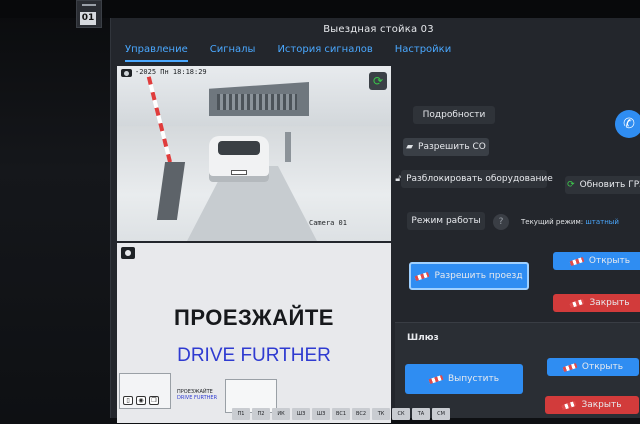 The width and height of the screenshot is (640, 424). What do you see at coordinates (361, 414) in the screenshot?
I see `status-chip: ВС2` at bounding box center [361, 414].